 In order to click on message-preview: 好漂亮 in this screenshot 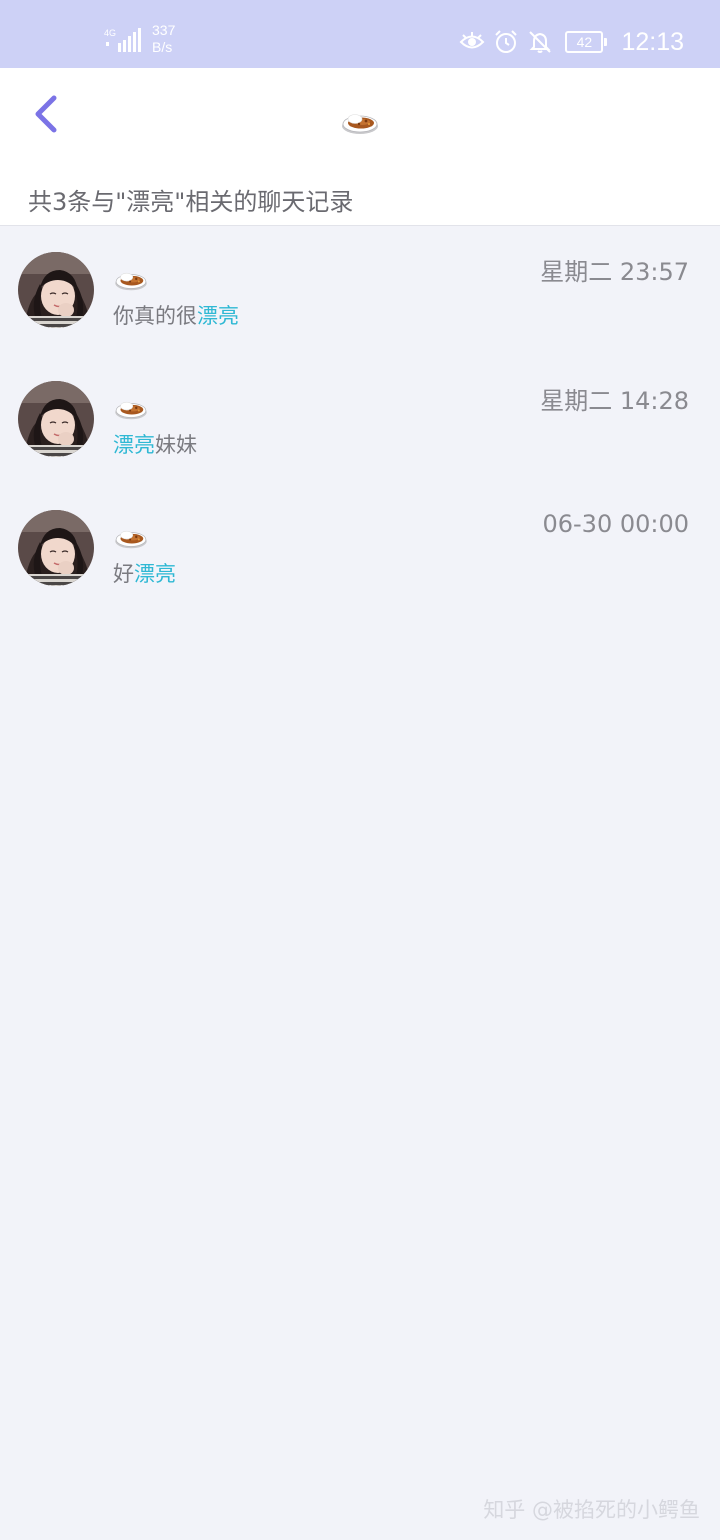, I will do `click(144, 573)`.